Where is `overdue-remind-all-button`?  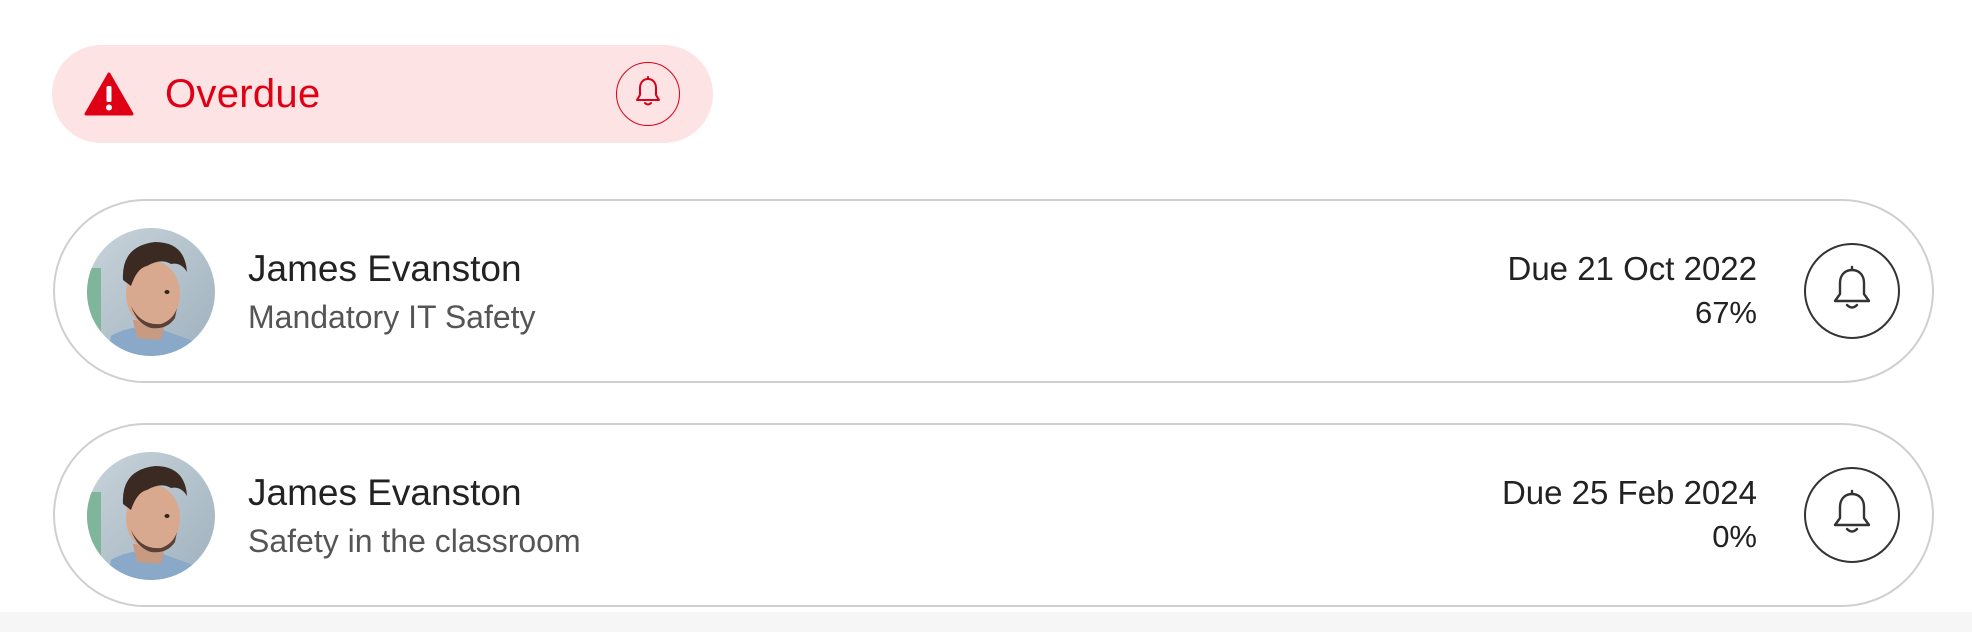 overdue-remind-all-button is located at coordinates (648, 94).